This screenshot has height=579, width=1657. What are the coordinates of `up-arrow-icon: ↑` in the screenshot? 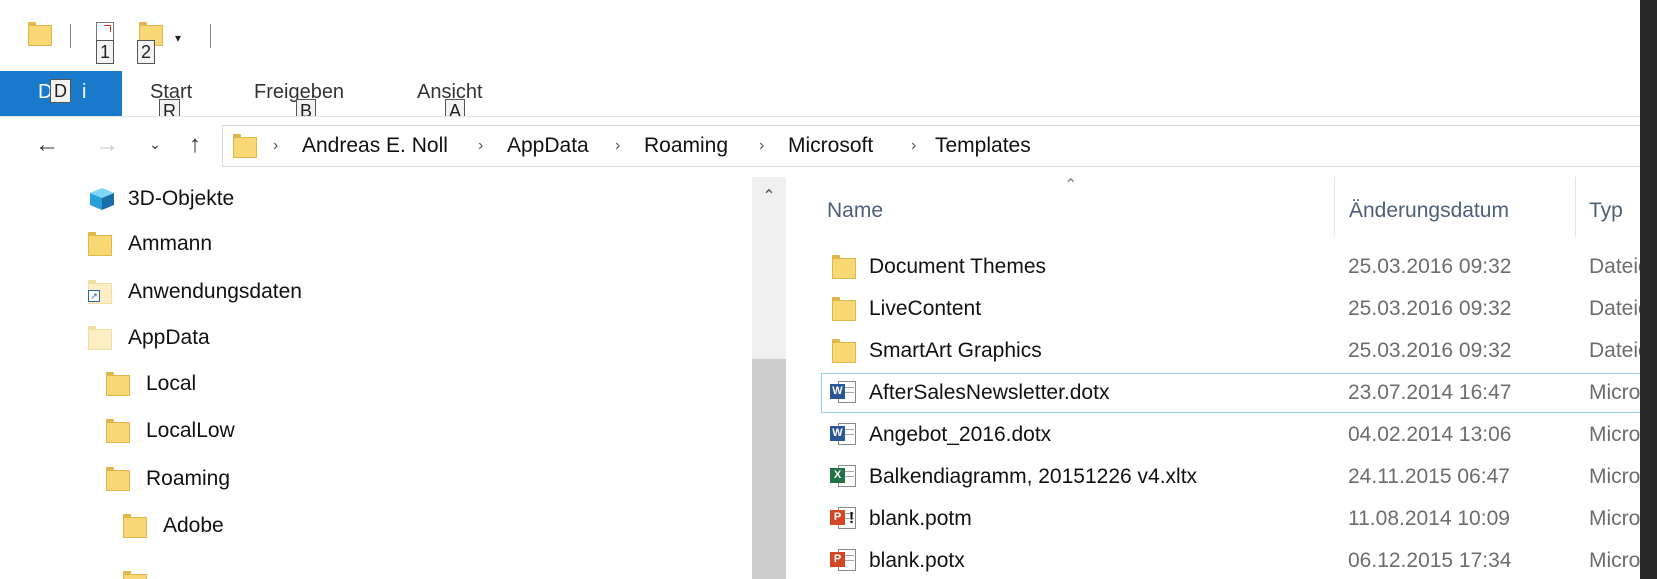 It's located at (195, 145).